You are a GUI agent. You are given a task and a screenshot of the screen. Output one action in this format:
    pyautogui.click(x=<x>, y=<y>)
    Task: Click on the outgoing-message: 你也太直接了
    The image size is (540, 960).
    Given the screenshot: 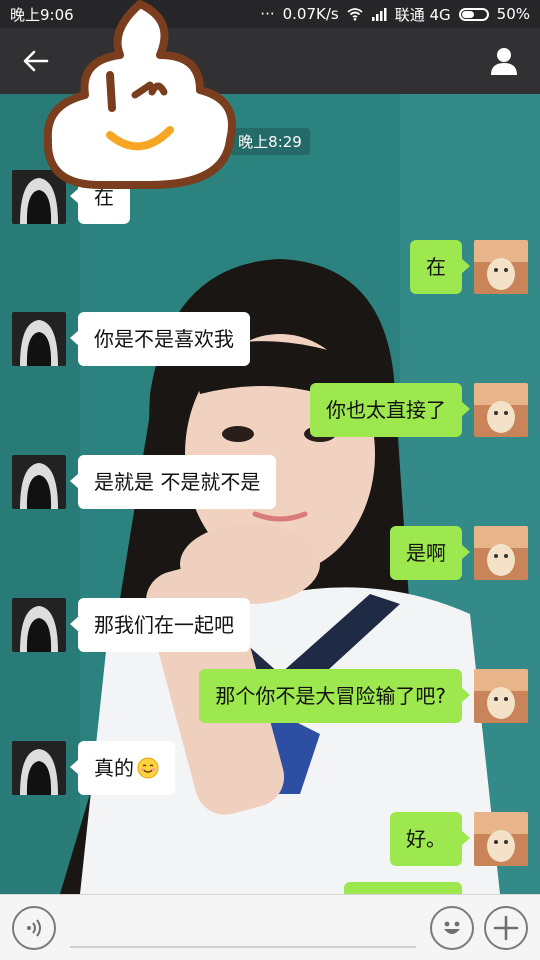 What is the action you would take?
    pyautogui.click(x=390, y=410)
    